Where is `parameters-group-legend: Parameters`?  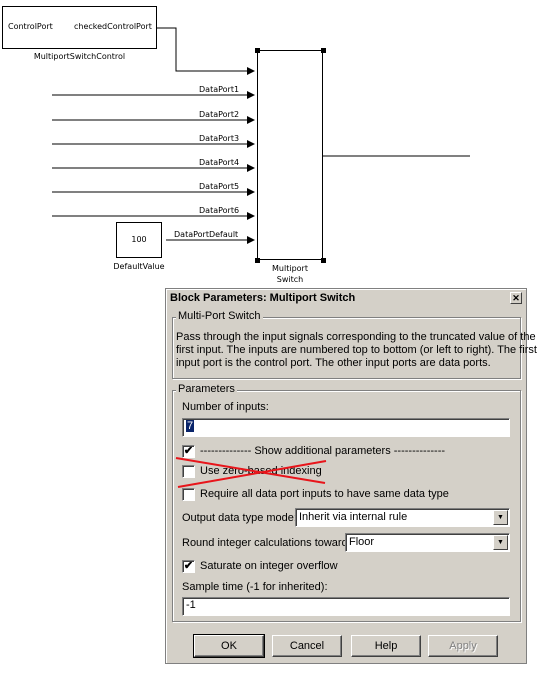 parameters-group-legend: Parameters is located at coordinates (206, 389).